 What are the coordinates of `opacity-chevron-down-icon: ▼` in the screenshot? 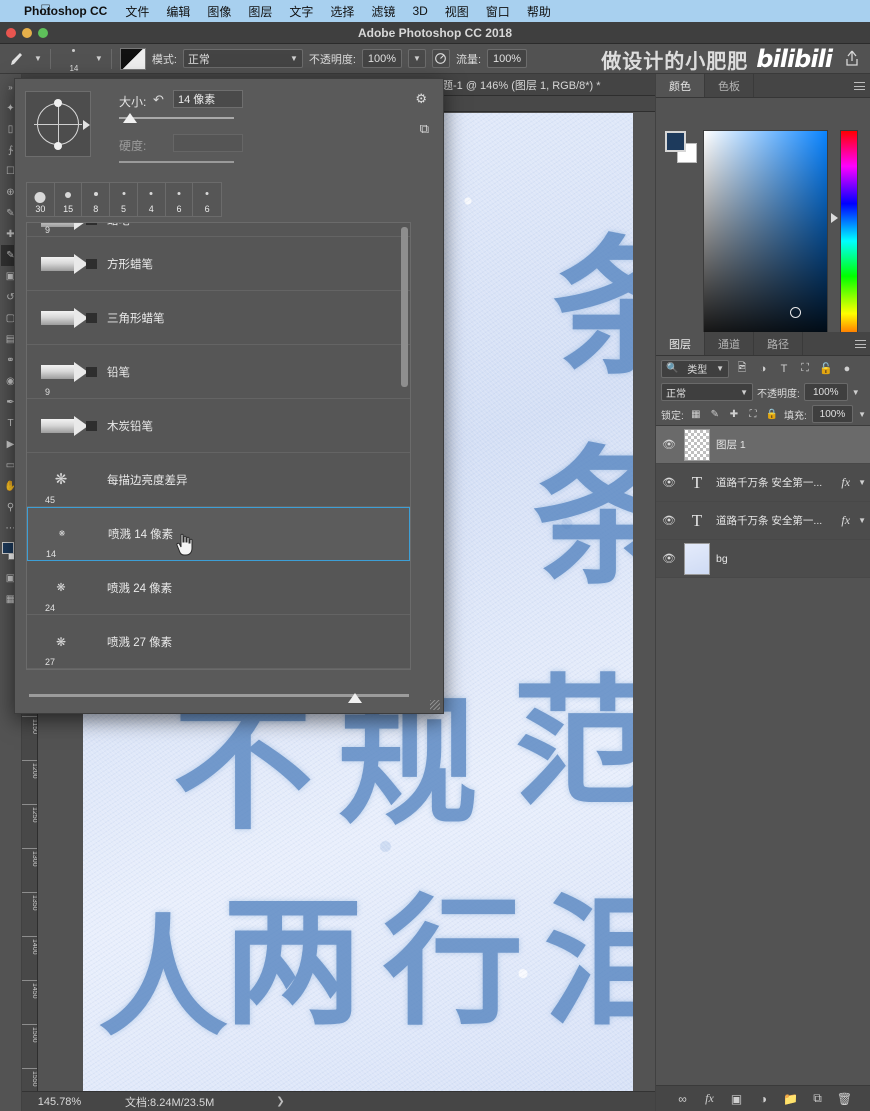 It's located at (856, 392).